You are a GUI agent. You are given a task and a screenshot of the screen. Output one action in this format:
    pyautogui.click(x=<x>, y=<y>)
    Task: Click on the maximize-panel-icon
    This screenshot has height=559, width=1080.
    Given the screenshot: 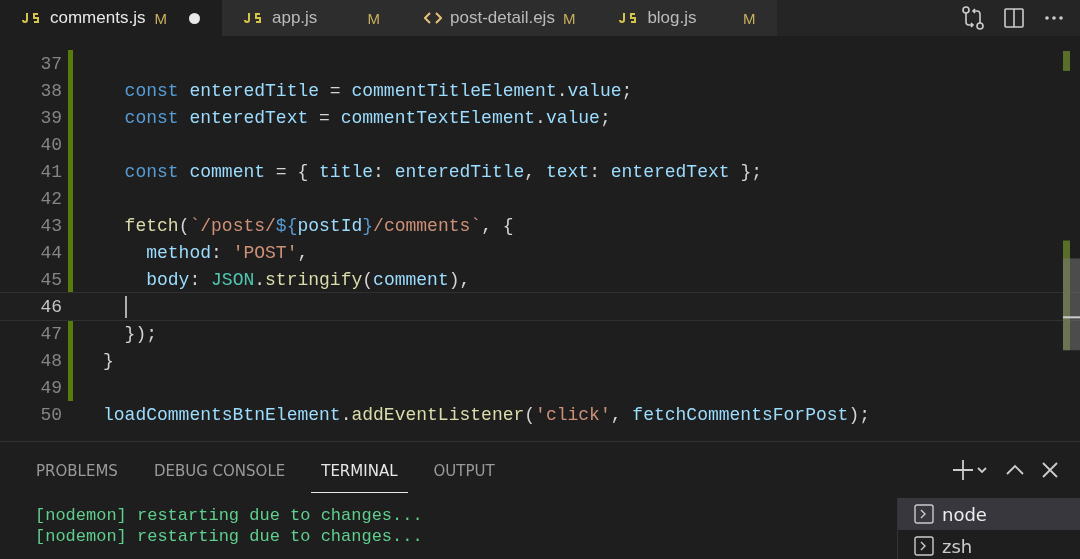 What is the action you would take?
    pyautogui.click(x=1015, y=470)
    